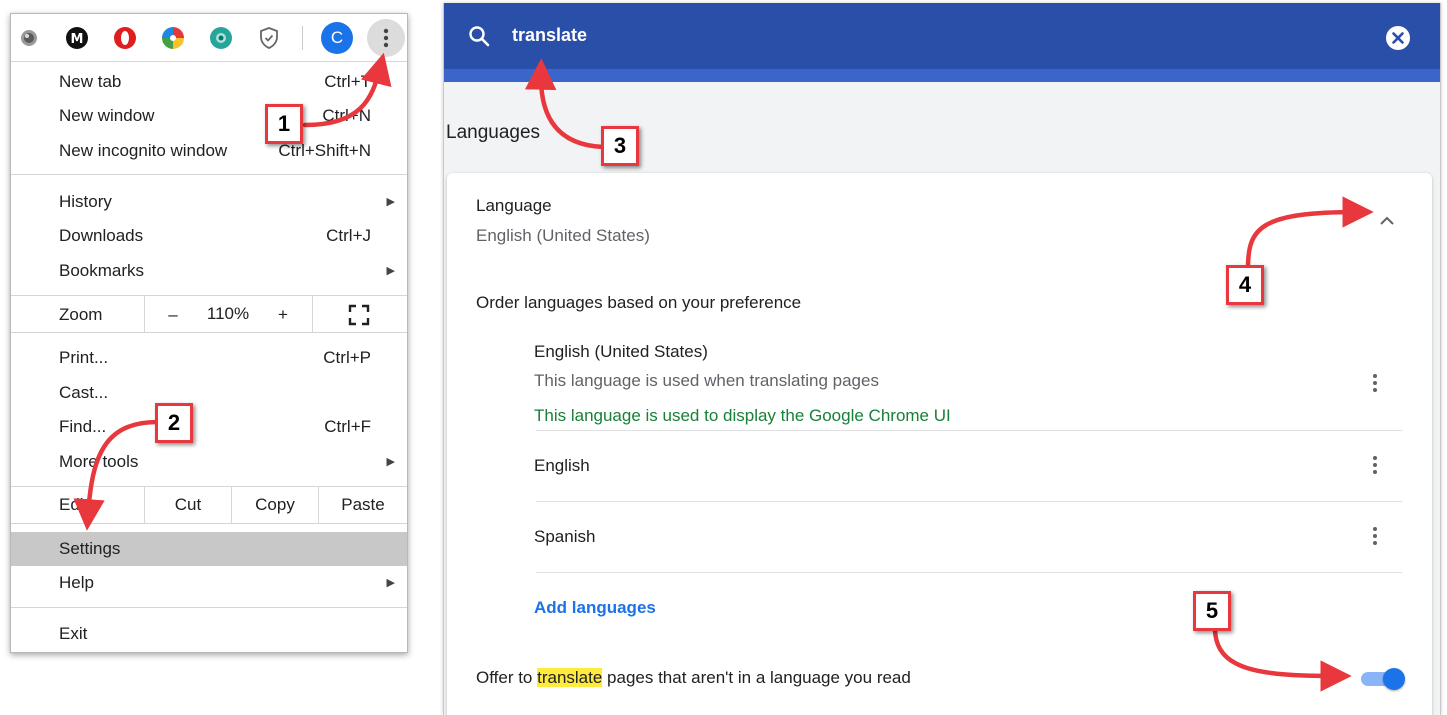 Image resolution: width=1447 pixels, height=715 pixels. Describe the element at coordinates (90, 548) in the screenshot. I see `menu-settings-label: Settings` at that location.